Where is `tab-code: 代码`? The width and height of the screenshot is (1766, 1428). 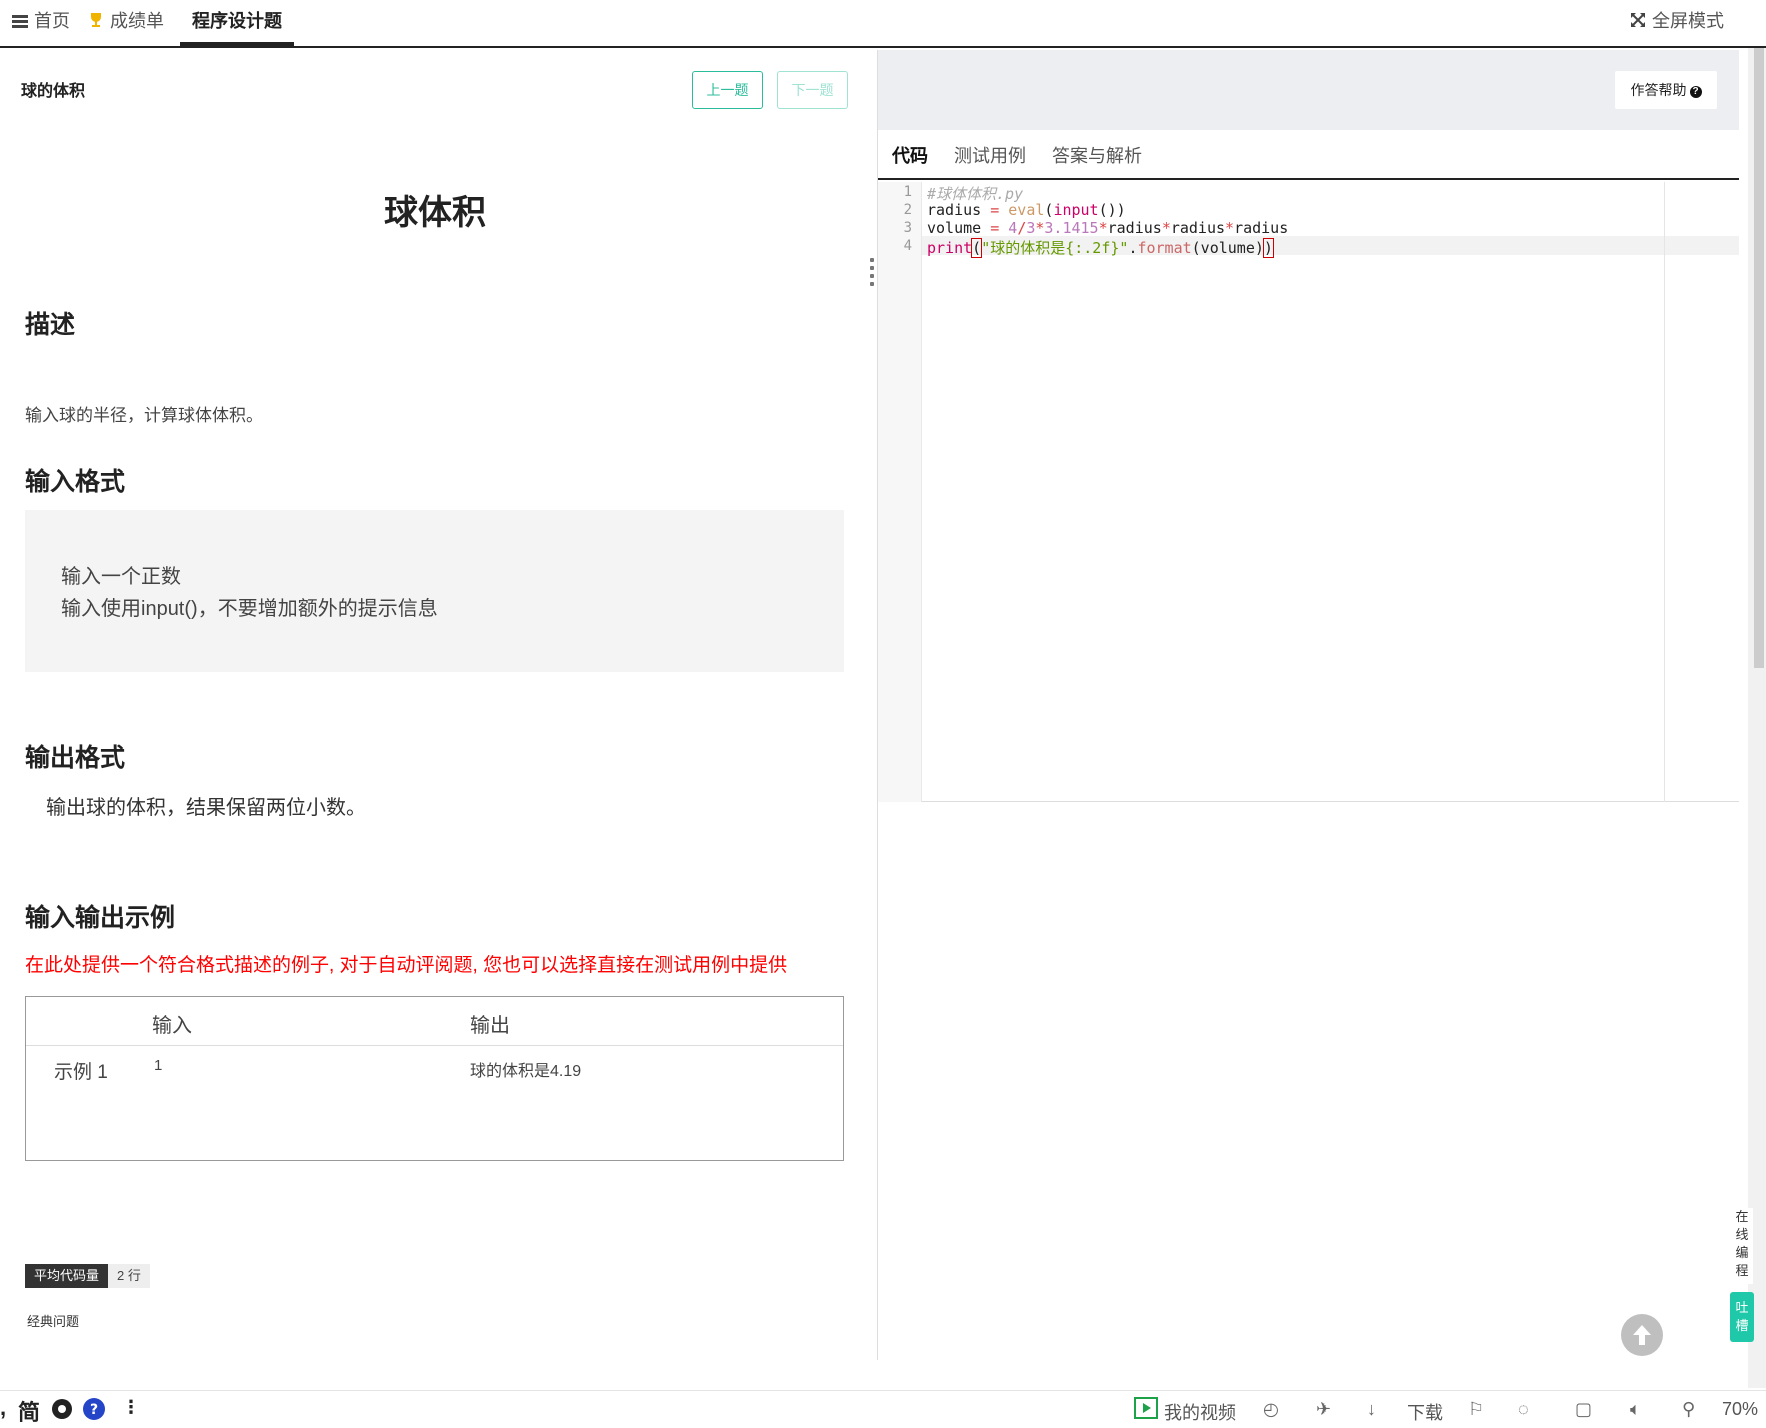
tab-code: 代码 is located at coordinates (910, 155).